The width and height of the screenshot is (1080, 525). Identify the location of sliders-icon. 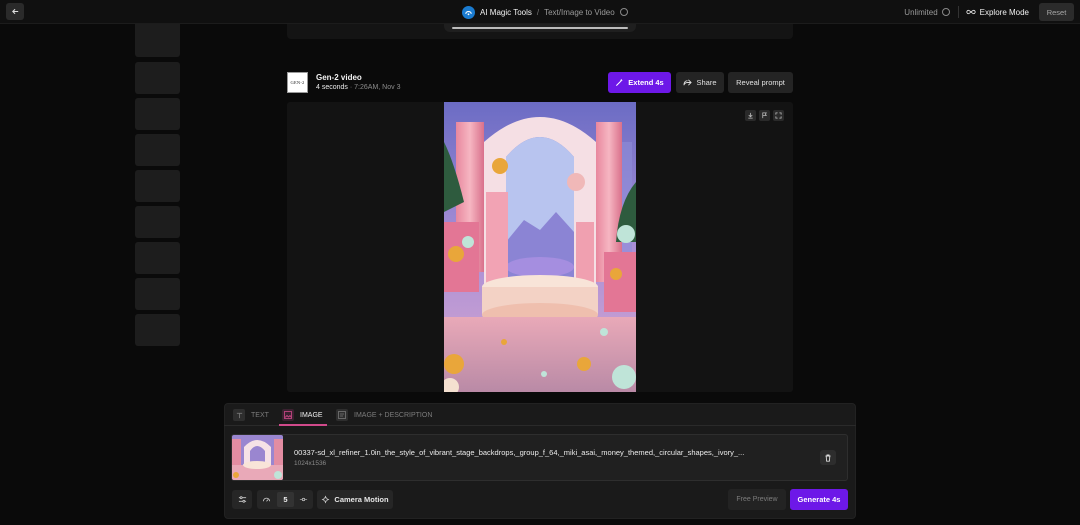
(242, 499).